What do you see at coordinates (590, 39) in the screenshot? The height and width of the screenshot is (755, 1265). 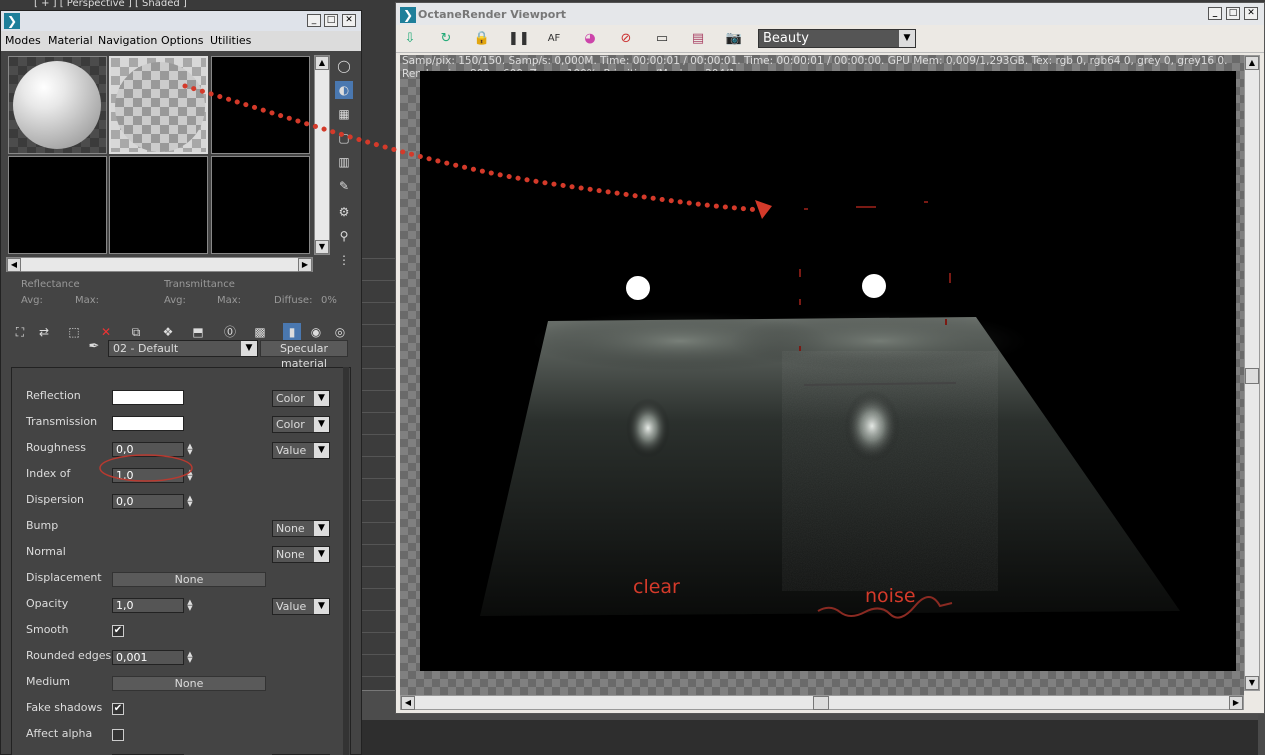 I see `color-picker-icon: ◕` at bounding box center [590, 39].